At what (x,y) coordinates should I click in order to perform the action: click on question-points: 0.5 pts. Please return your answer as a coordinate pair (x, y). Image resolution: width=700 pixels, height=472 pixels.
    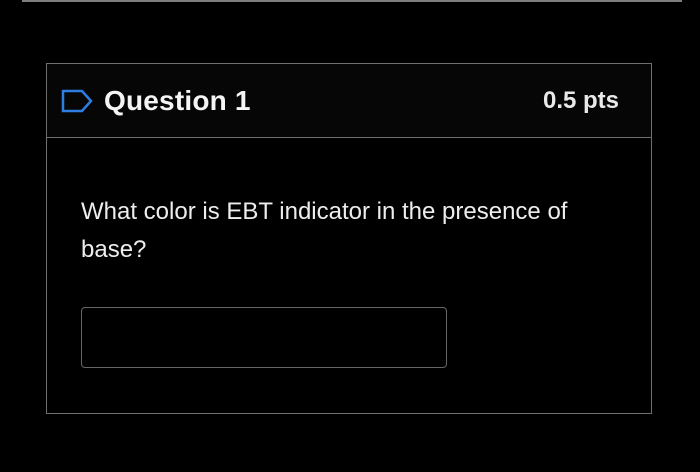
    Looking at the image, I should click on (580, 100).